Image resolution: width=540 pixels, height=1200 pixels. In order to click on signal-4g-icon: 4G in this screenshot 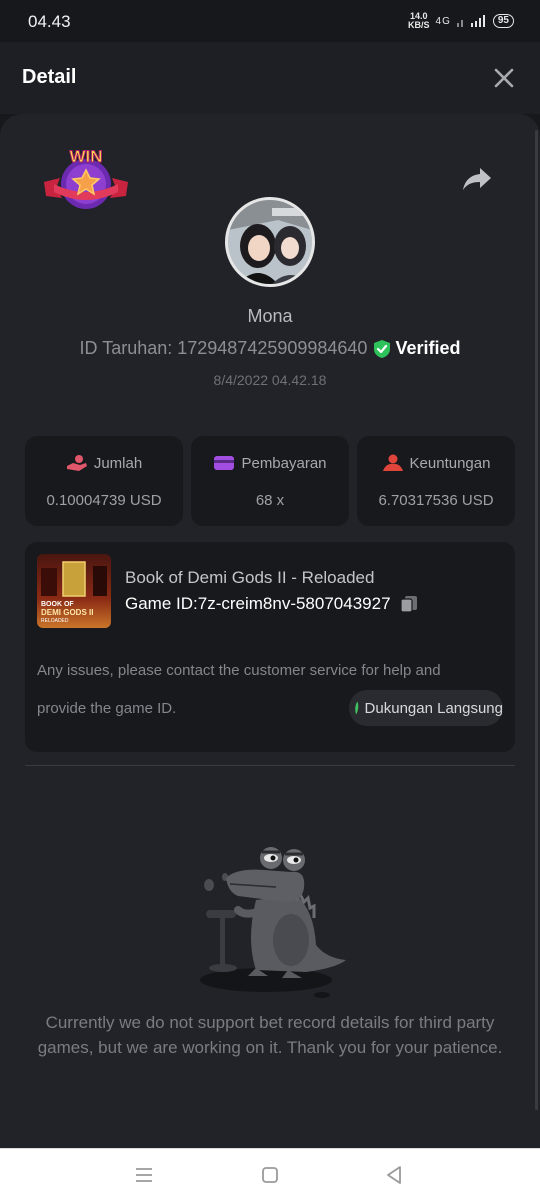, I will do `click(443, 21)`.